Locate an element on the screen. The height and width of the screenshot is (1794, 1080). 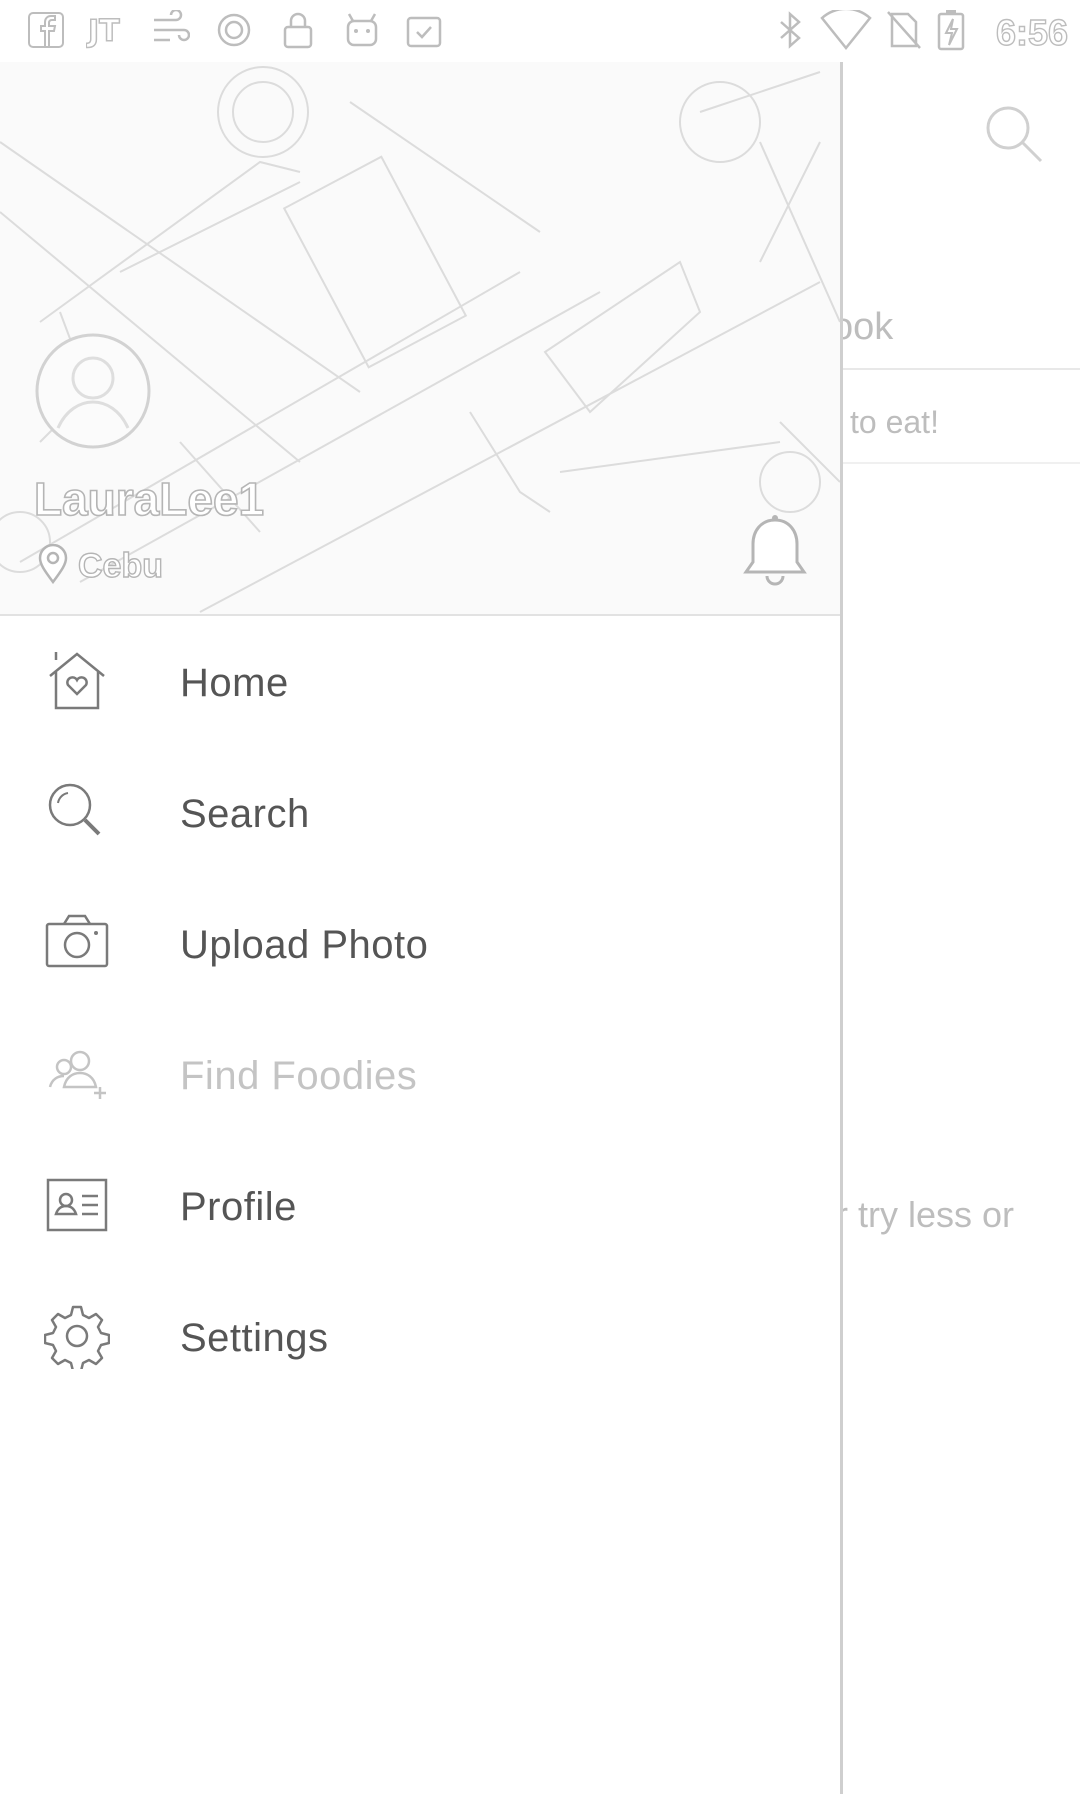
add-friends-icon is located at coordinates (77, 1074).